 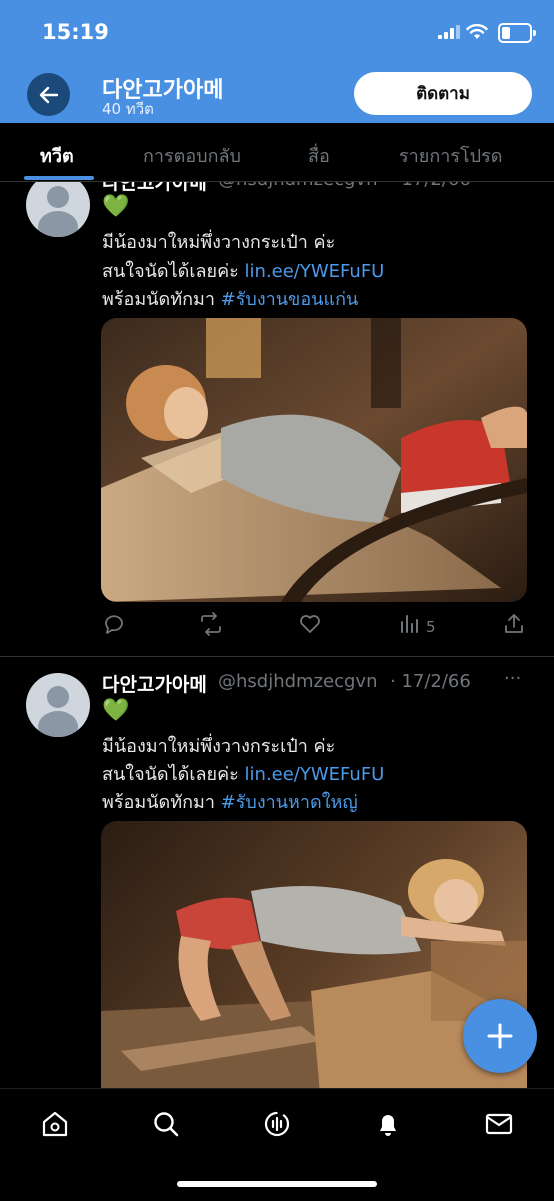 What do you see at coordinates (477, 31) in the screenshot?
I see `wifi-icon` at bounding box center [477, 31].